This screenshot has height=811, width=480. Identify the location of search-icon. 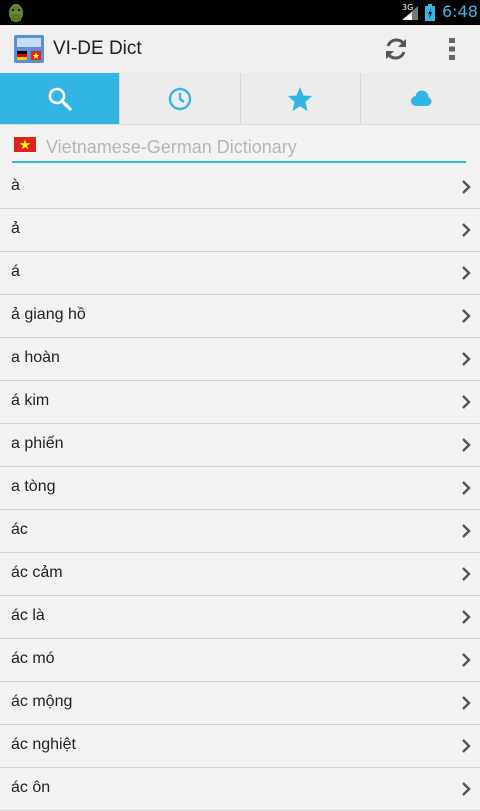
(60, 99).